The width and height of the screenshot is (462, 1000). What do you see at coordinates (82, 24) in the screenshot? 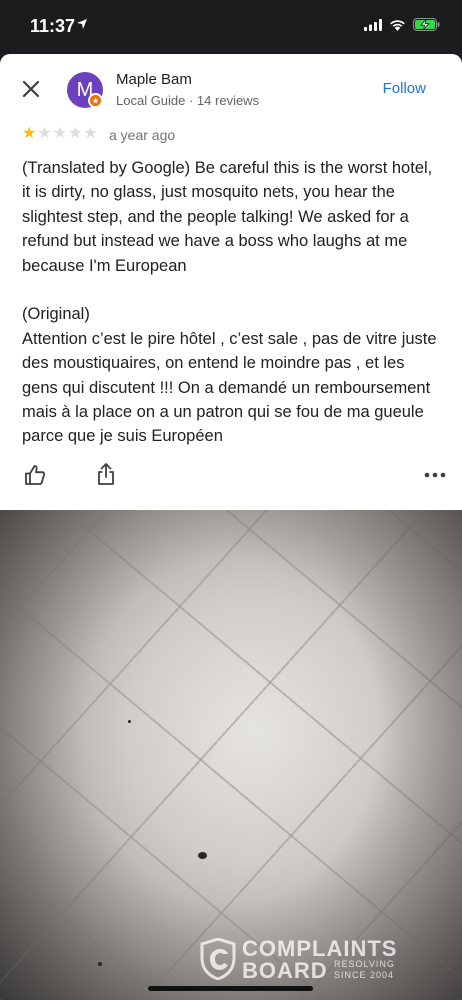
I see `location-arrow-icon` at bounding box center [82, 24].